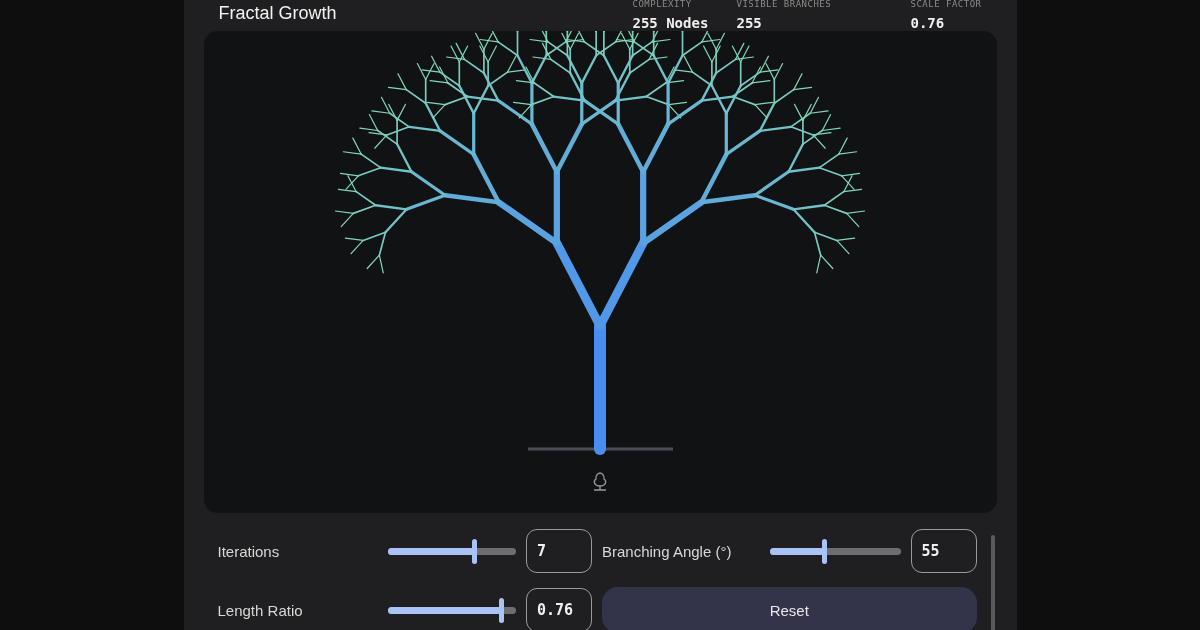  What do you see at coordinates (277, 13) in the screenshot?
I see `app-title: Fractal Growth` at bounding box center [277, 13].